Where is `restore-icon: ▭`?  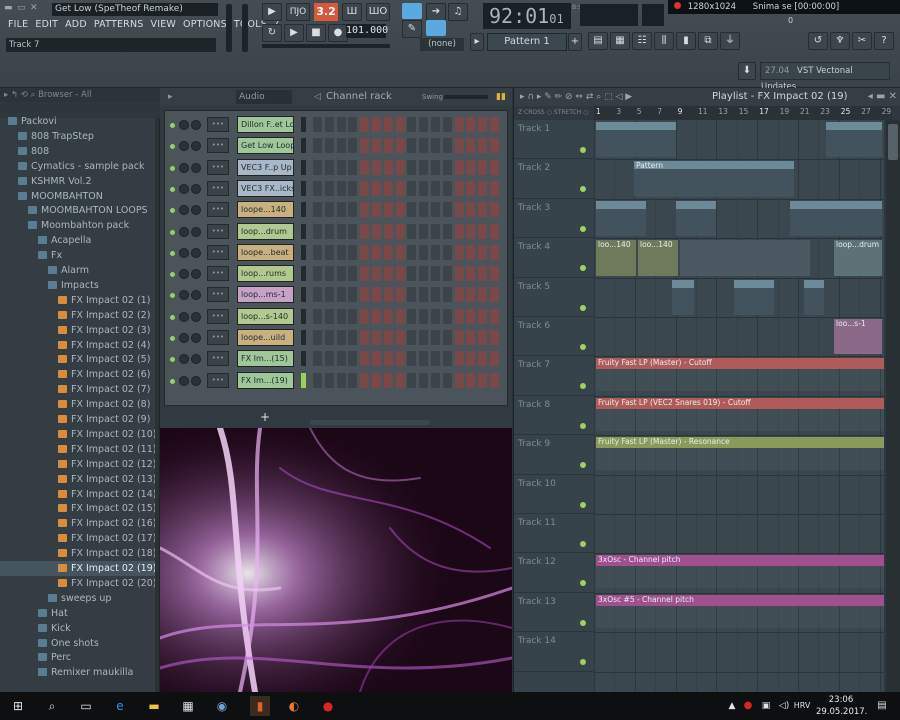 restore-icon: ▭ is located at coordinates (22, 8).